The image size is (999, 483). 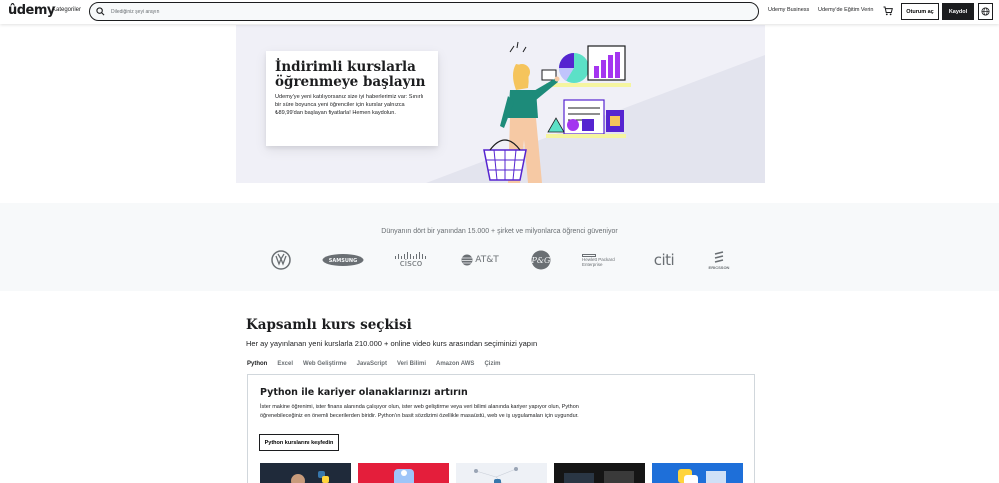 What do you see at coordinates (66, 10) in the screenshot?
I see `categories-link: Kategoriler` at bounding box center [66, 10].